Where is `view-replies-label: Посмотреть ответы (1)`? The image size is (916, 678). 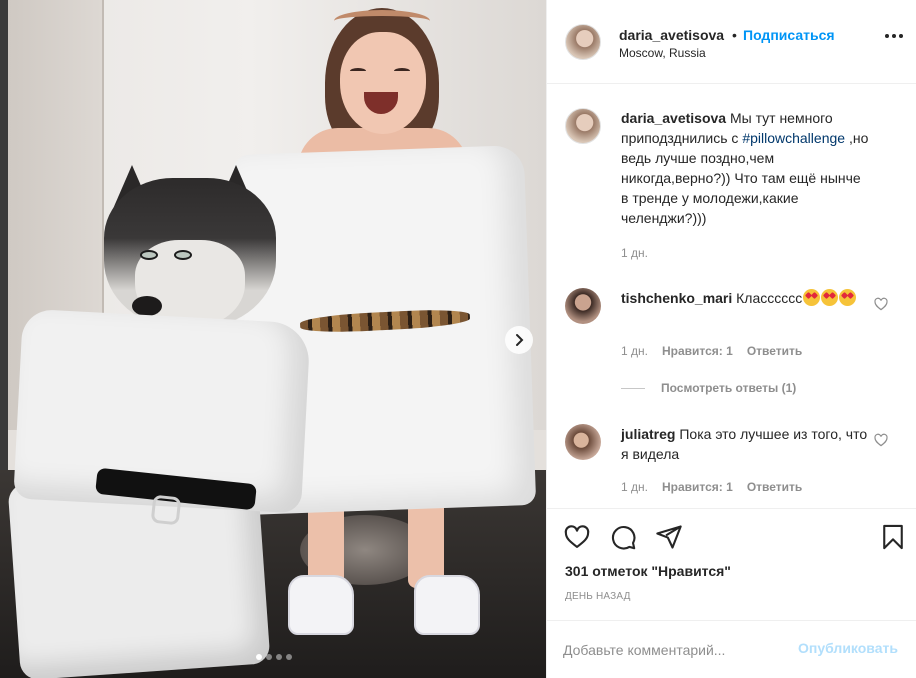 view-replies-label: Посмотреть ответы (1) is located at coordinates (729, 388).